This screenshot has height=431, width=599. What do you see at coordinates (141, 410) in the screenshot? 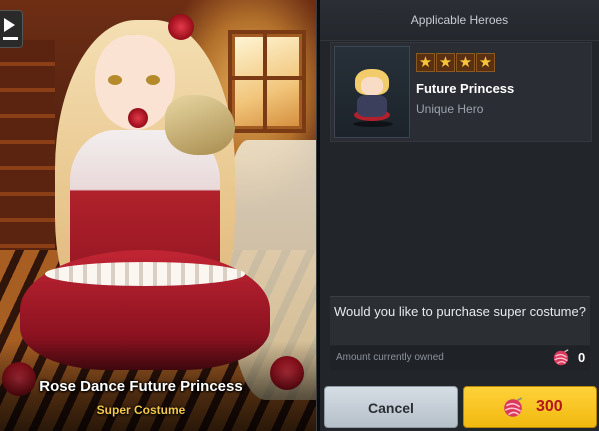
I see `costume-type: Super Costume` at bounding box center [141, 410].